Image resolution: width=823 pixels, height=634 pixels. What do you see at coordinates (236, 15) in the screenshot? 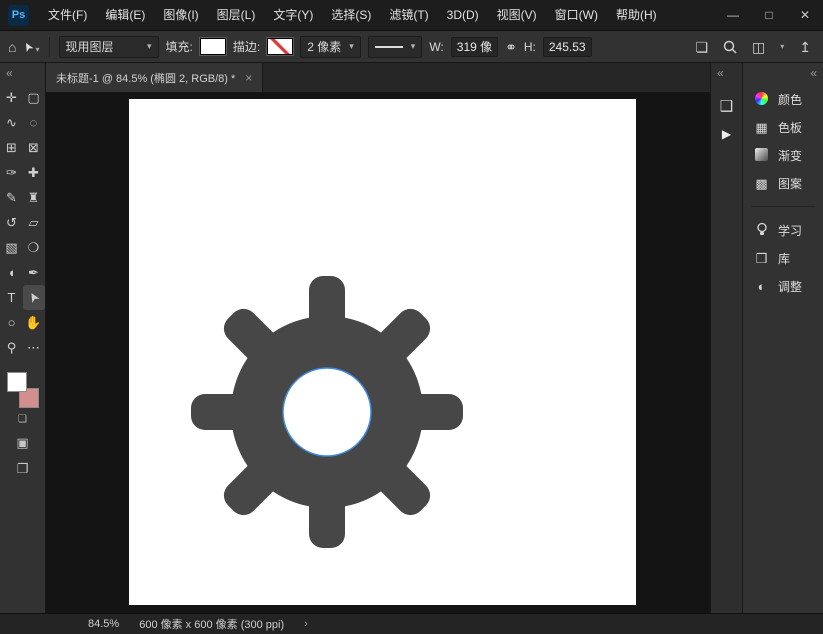
I see `menu-layer: 图层(L)` at bounding box center [236, 15].